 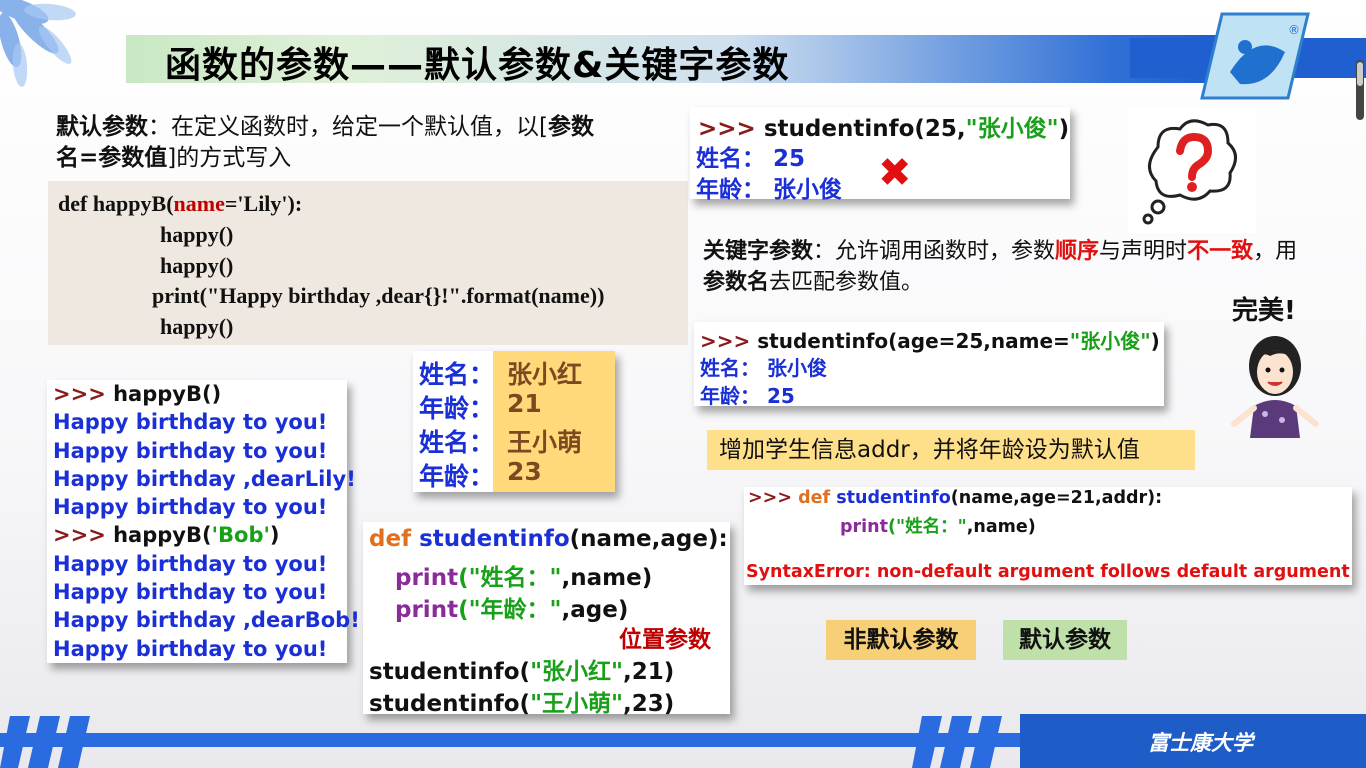 What do you see at coordinates (162, 535) in the screenshot?
I see `shell-input: happyB(` at bounding box center [162, 535].